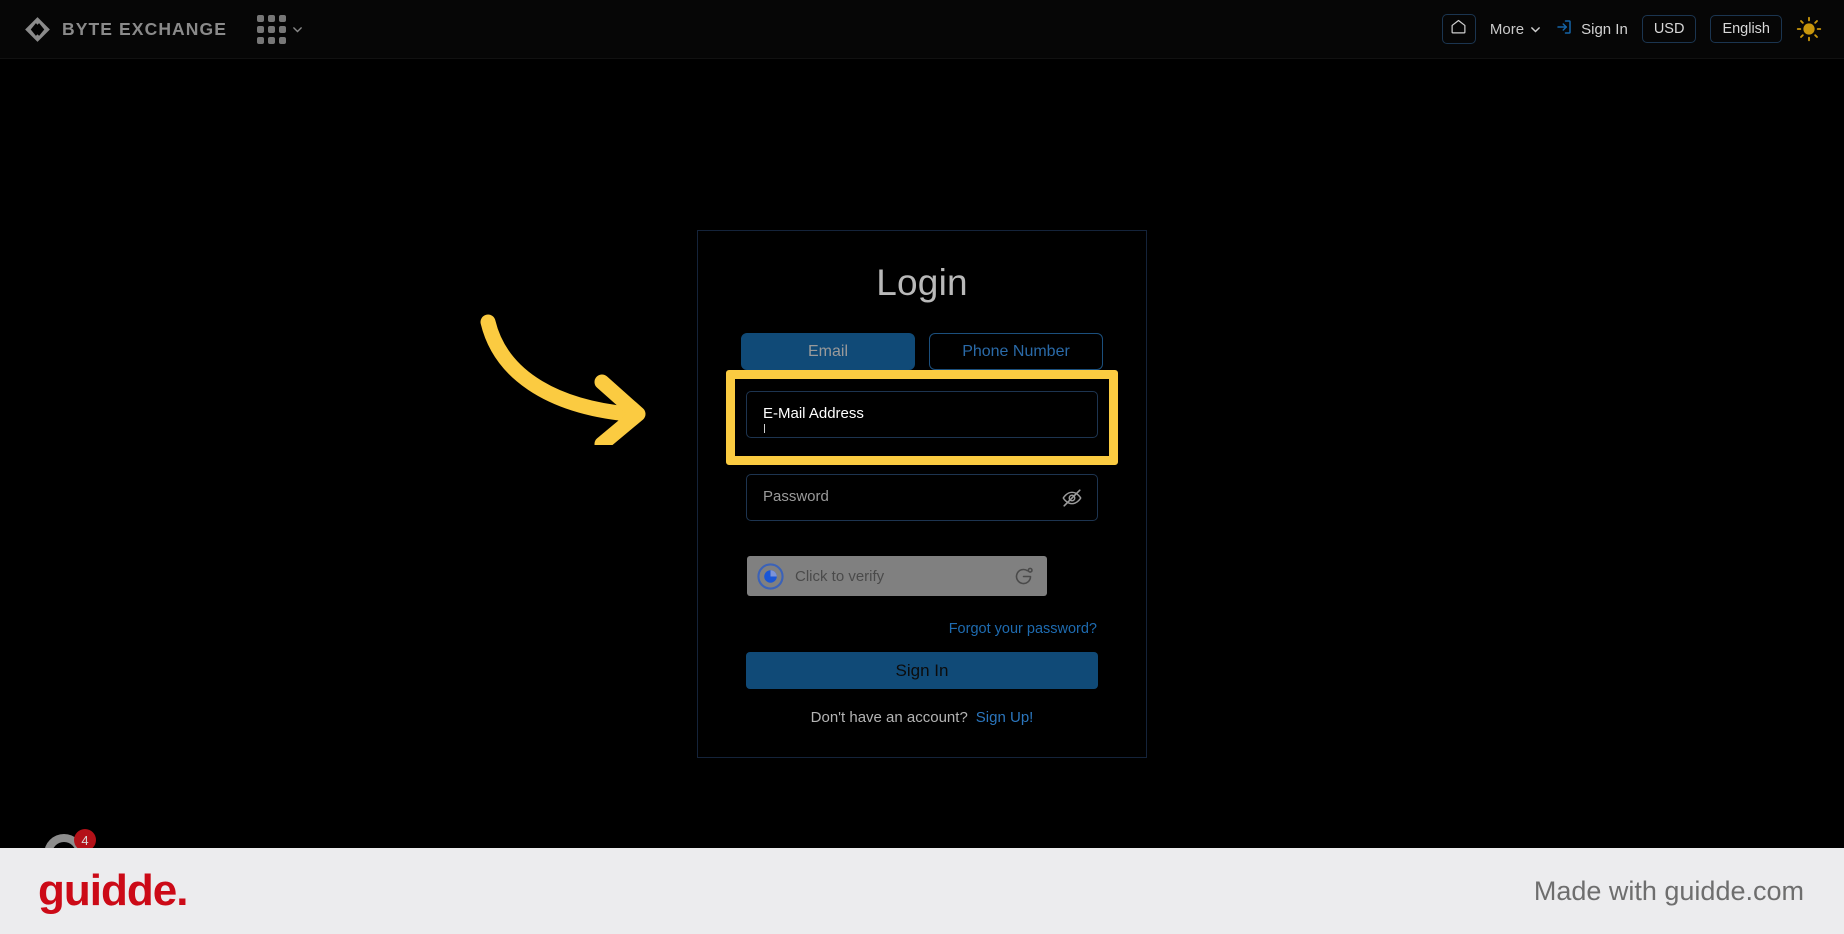 The height and width of the screenshot is (934, 1844). What do you see at coordinates (922, 497) in the screenshot?
I see `password-field: Password` at bounding box center [922, 497].